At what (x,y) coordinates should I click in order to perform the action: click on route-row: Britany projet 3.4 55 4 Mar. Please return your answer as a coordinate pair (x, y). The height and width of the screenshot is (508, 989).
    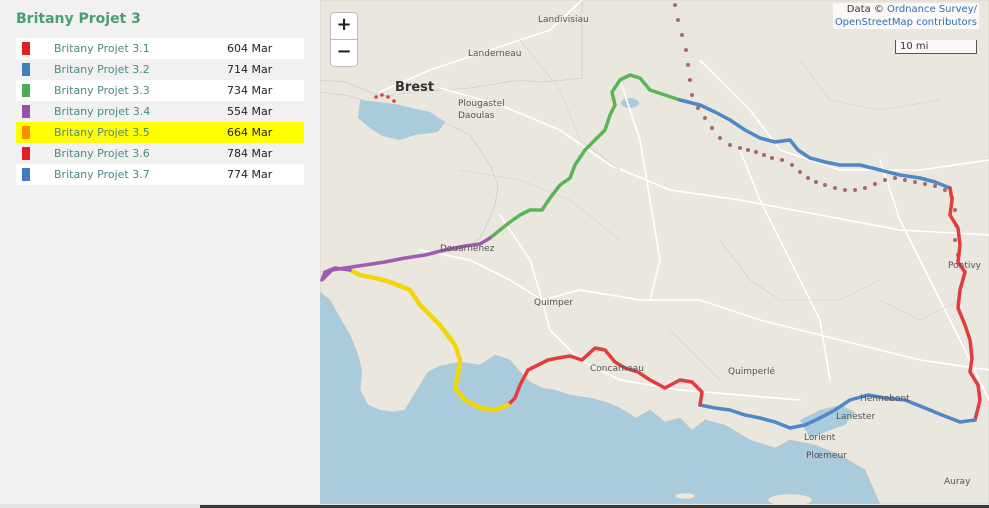
    Looking at the image, I should click on (160, 111).